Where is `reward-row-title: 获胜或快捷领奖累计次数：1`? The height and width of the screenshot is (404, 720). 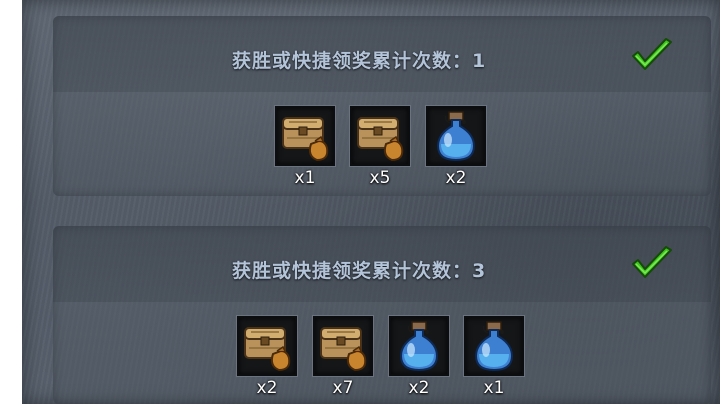 reward-row-title: 获胜或快捷领奖累计次数：1 is located at coordinates (359, 61).